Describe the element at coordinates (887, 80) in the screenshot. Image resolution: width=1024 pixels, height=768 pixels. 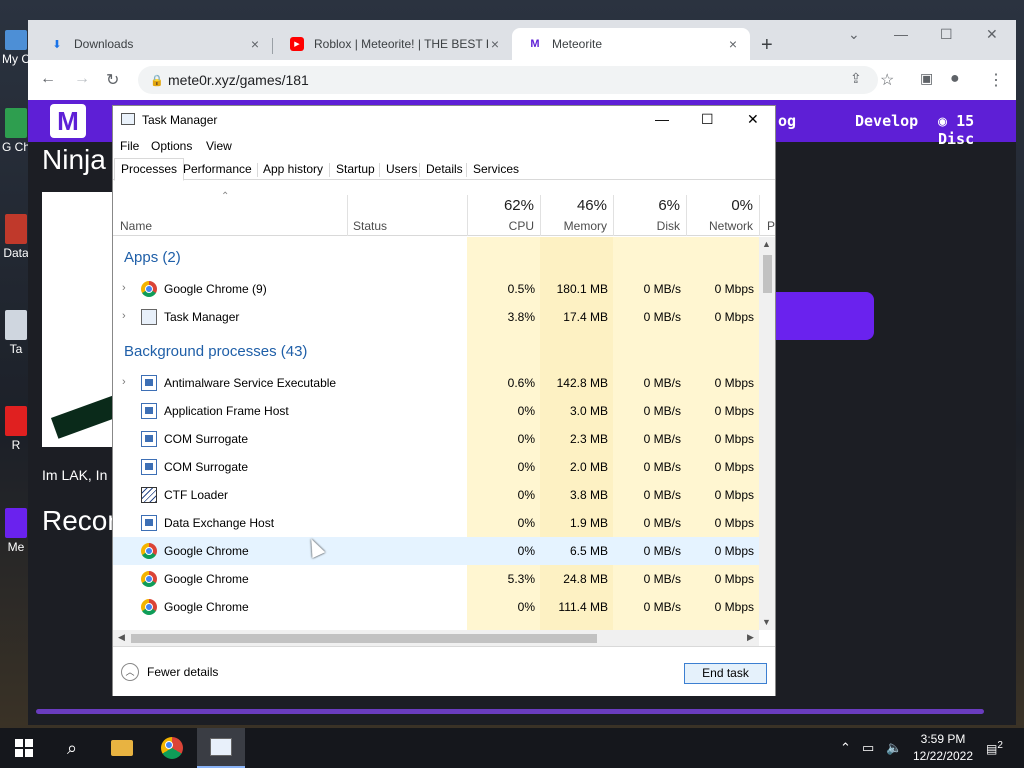
I see `star-icon: ☆` at that location.